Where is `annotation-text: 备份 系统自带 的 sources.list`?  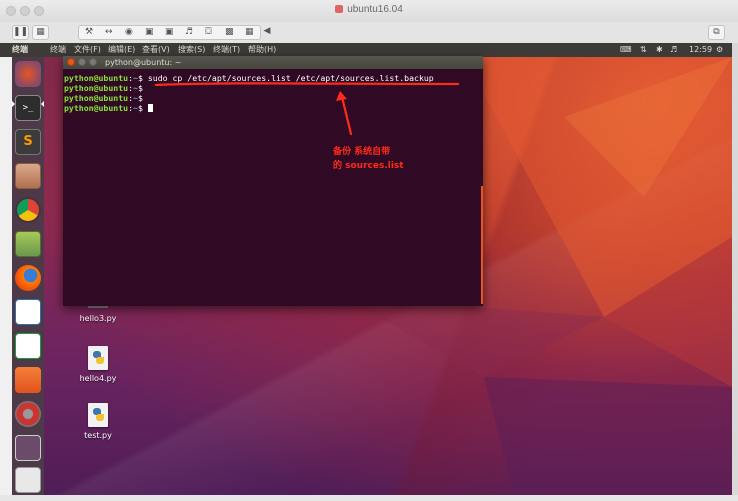 annotation-text: 备份 系统自带 的 sources.list is located at coordinates (368, 159).